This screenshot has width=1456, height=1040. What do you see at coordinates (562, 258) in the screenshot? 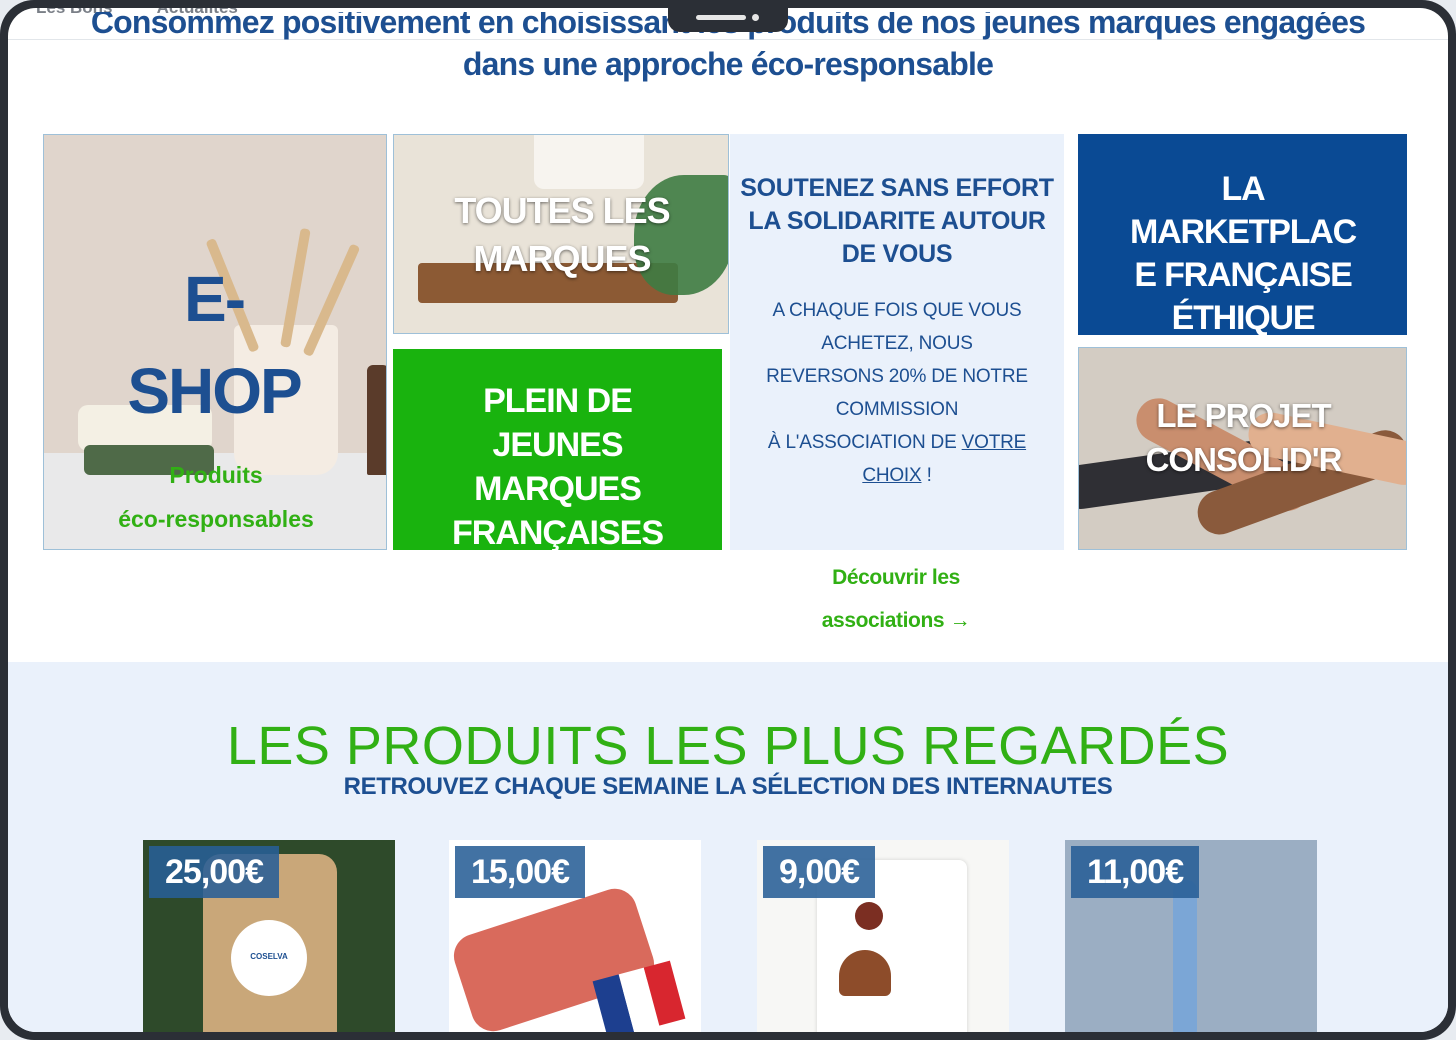
I see `all-brands-label-line: MARQUES` at bounding box center [562, 258].